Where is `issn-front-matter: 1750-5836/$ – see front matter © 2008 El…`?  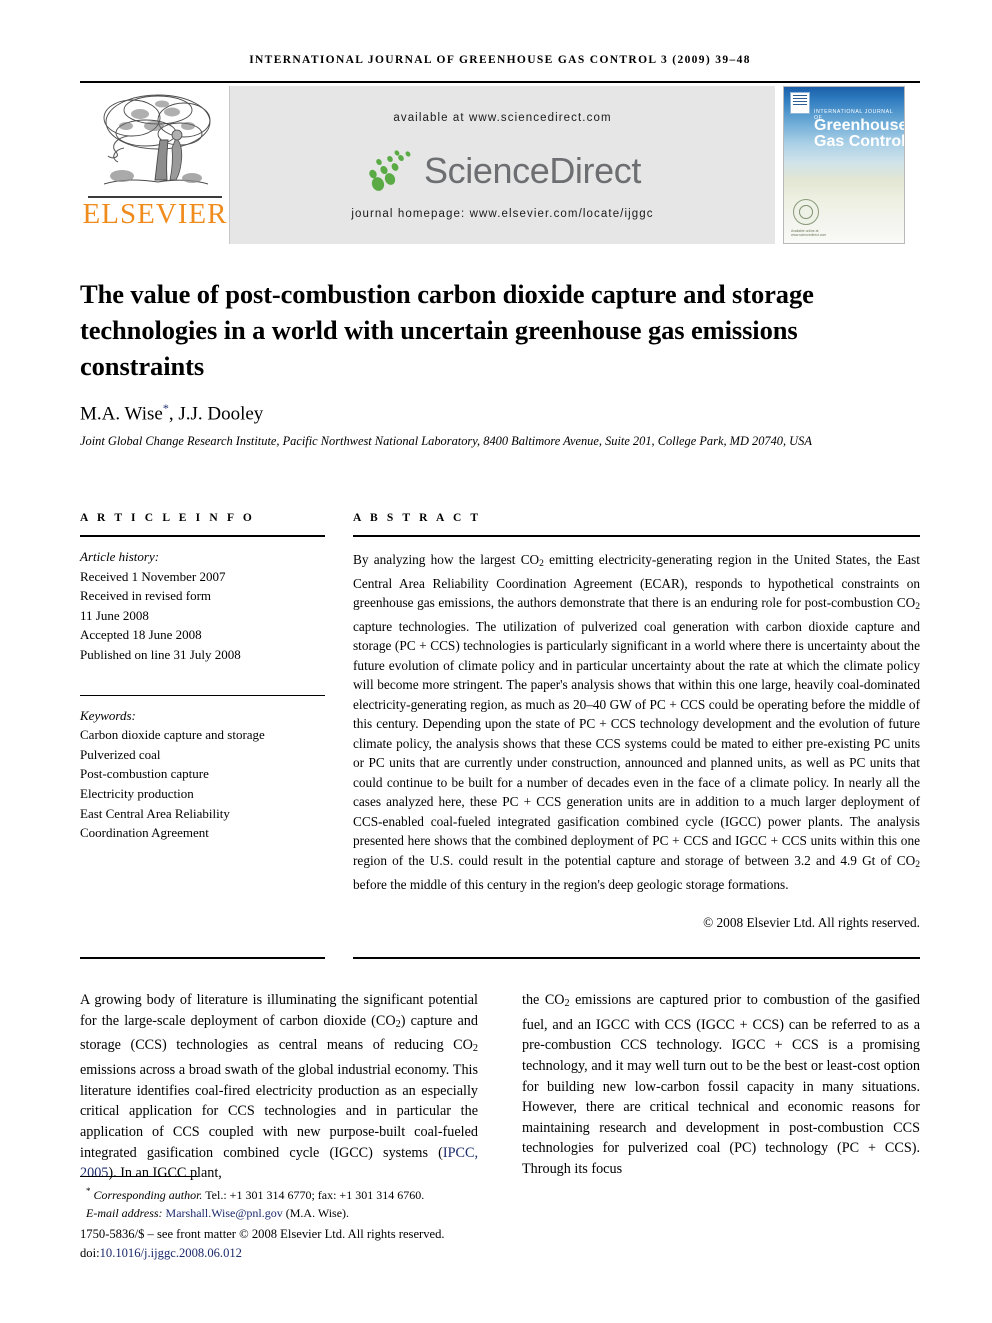
issn-front-matter: 1750-5836/$ – see front matter © 2008 El… is located at coordinates (262, 1234).